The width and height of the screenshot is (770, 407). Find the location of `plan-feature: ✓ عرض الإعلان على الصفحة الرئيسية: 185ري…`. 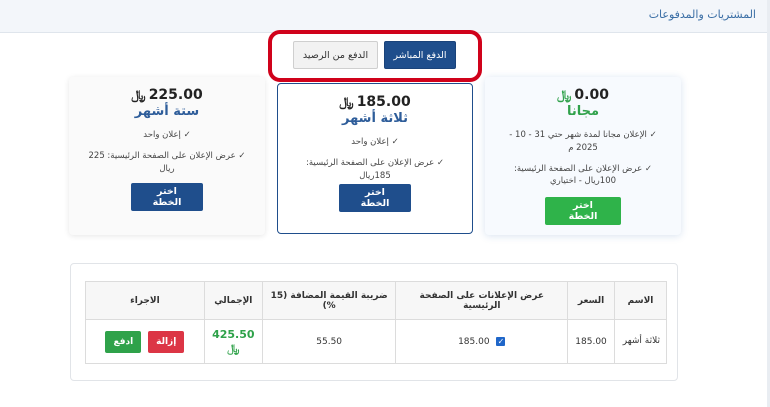

plan-feature: ✓ عرض الإعلان على الصفحة الرئيسية: 185ري… is located at coordinates (375, 169).